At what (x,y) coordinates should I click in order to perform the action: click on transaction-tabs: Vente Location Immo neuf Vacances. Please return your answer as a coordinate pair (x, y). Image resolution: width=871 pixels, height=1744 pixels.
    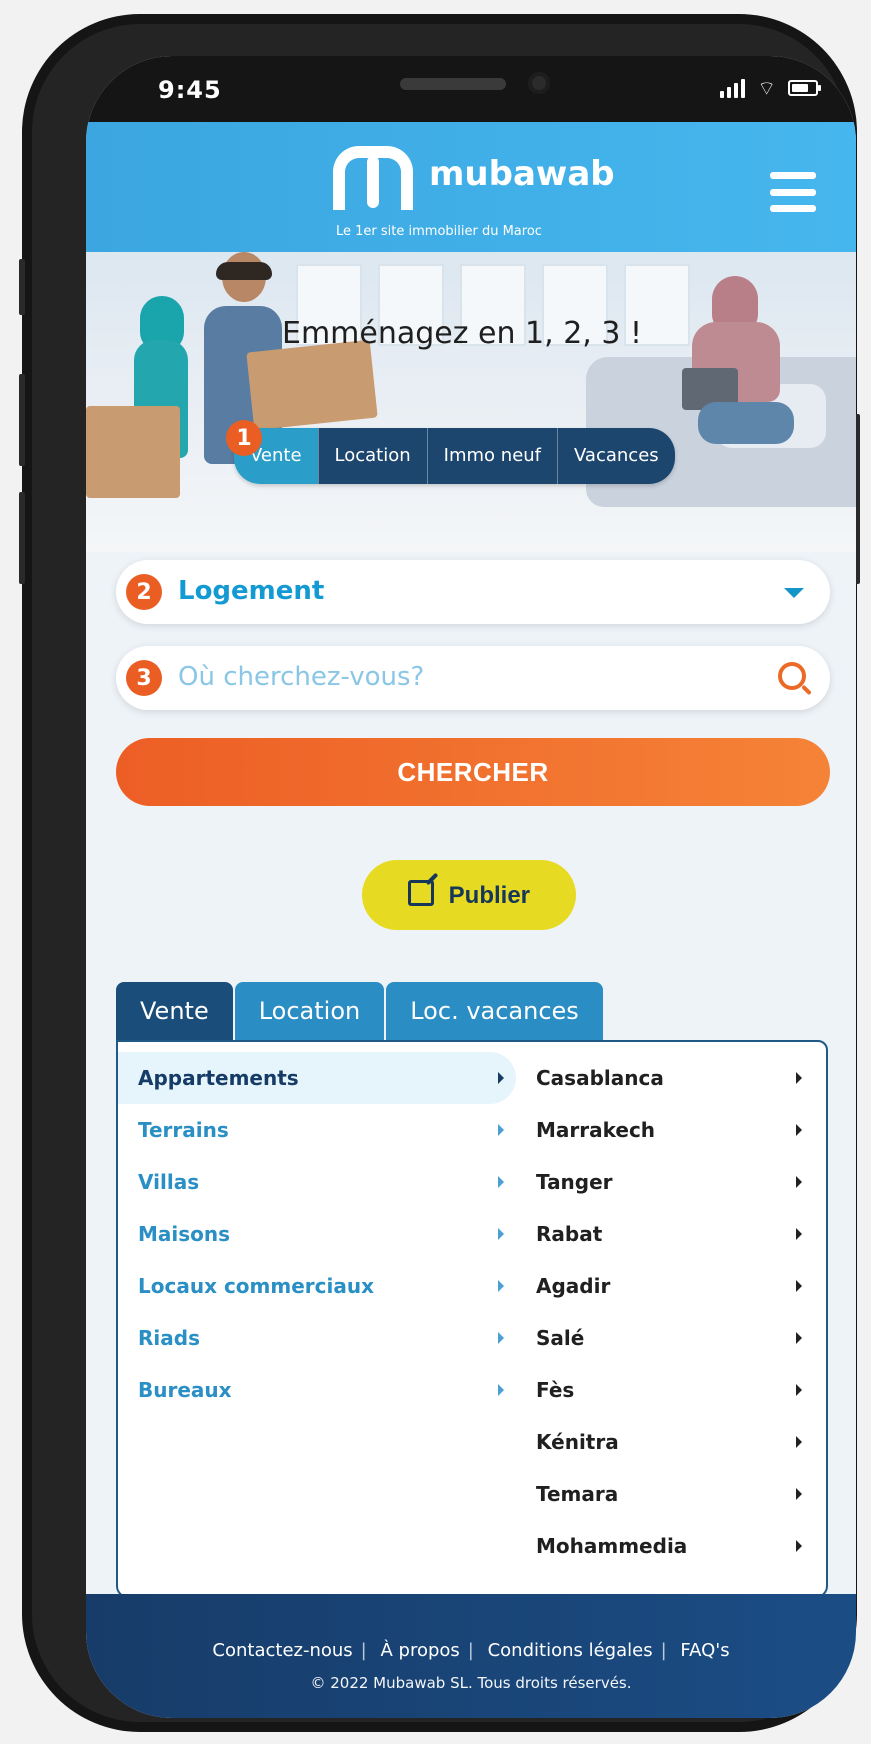
    Looking at the image, I should click on (454, 456).